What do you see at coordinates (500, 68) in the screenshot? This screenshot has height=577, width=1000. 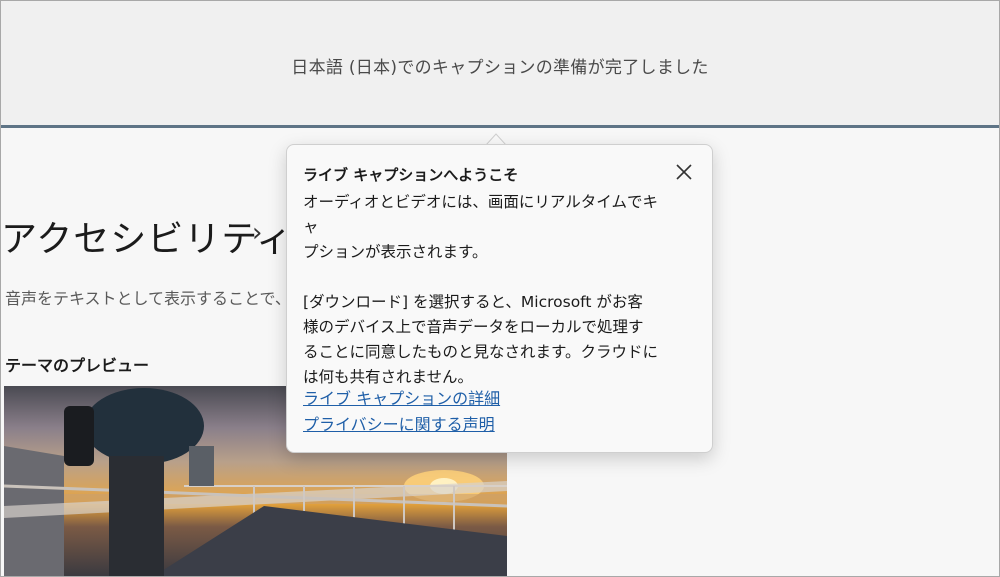 I see `caption-status-text: 日本語 (日本)でのキャプションの準備が完了しました` at bounding box center [500, 68].